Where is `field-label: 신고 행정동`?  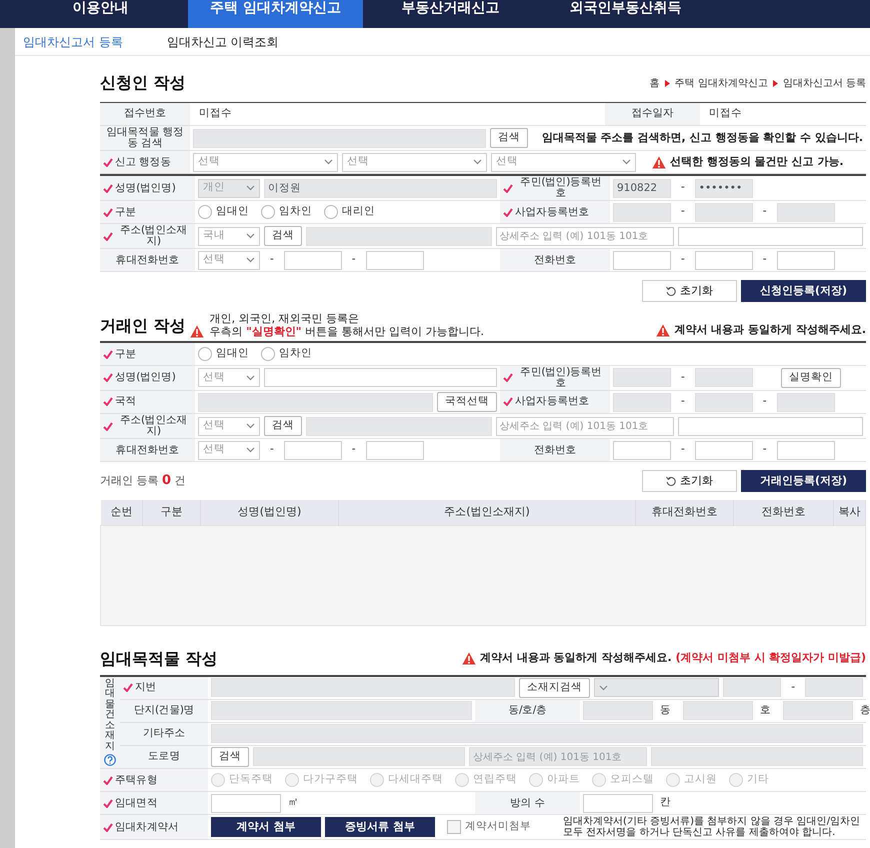 field-label: 신고 행정동 is located at coordinates (143, 162).